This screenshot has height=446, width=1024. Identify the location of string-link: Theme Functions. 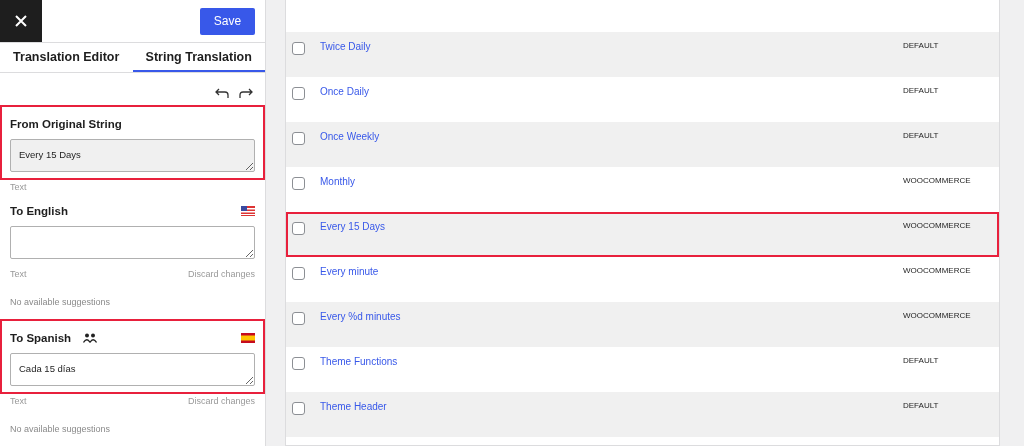
(611, 361).